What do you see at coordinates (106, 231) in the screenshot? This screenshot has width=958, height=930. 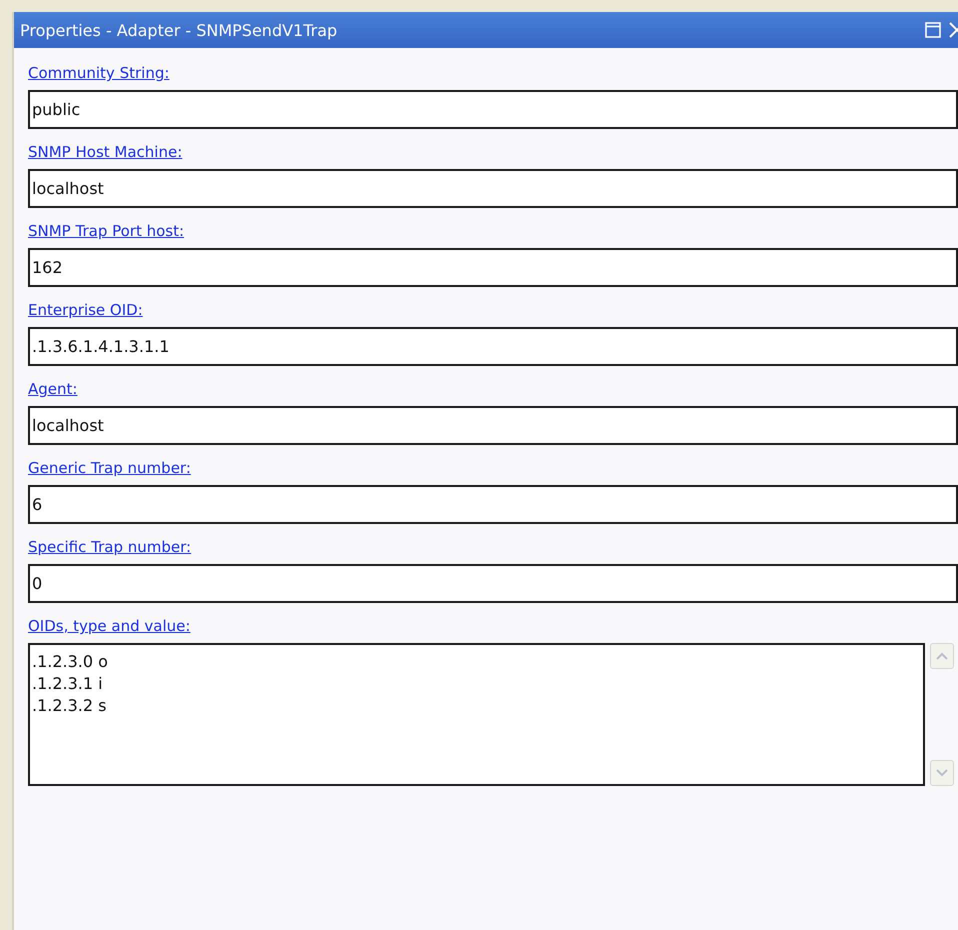 I see `field-label-link: SNMP Trap Port host:` at bounding box center [106, 231].